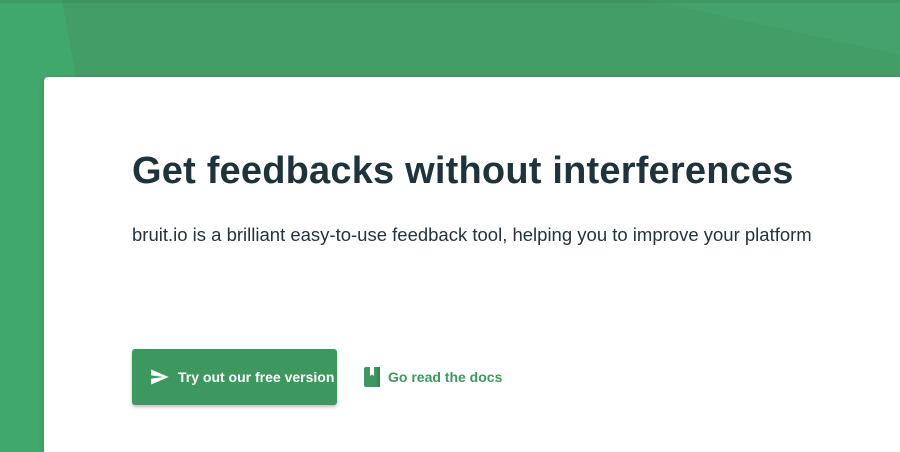 The image size is (900, 452). Describe the element at coordinates (445, 377) in the screenshot. I see `read-docs-label: Go read the docs` at that location.